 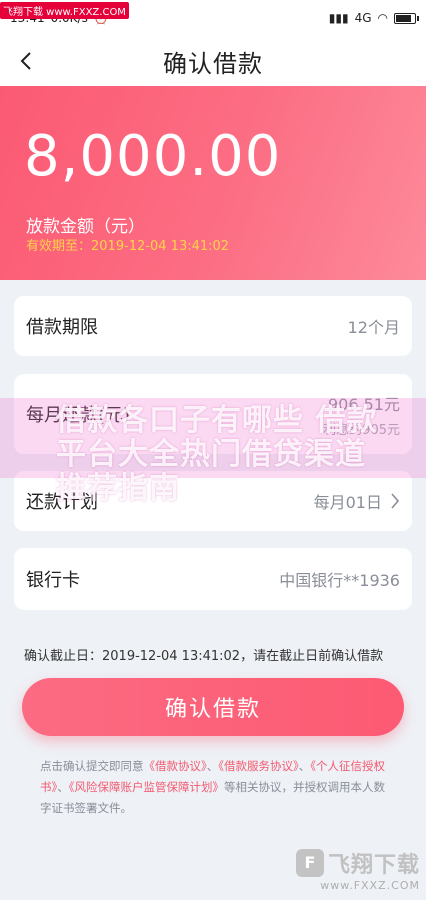 What do you see at coordinates (373, 18) in the screenshot?
I see `status-right: ▮▮▮ 4G ◠` at bounding box center [373, 18].